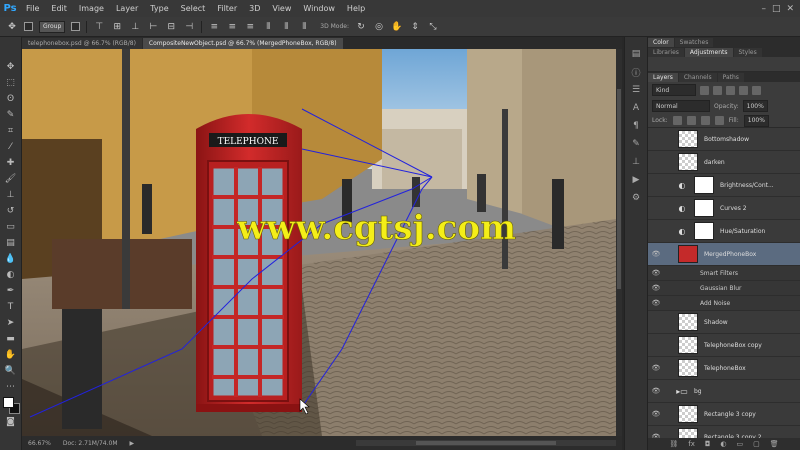  I want to click on eyedropper-tool-icon: ⁄, so click(11, 146).